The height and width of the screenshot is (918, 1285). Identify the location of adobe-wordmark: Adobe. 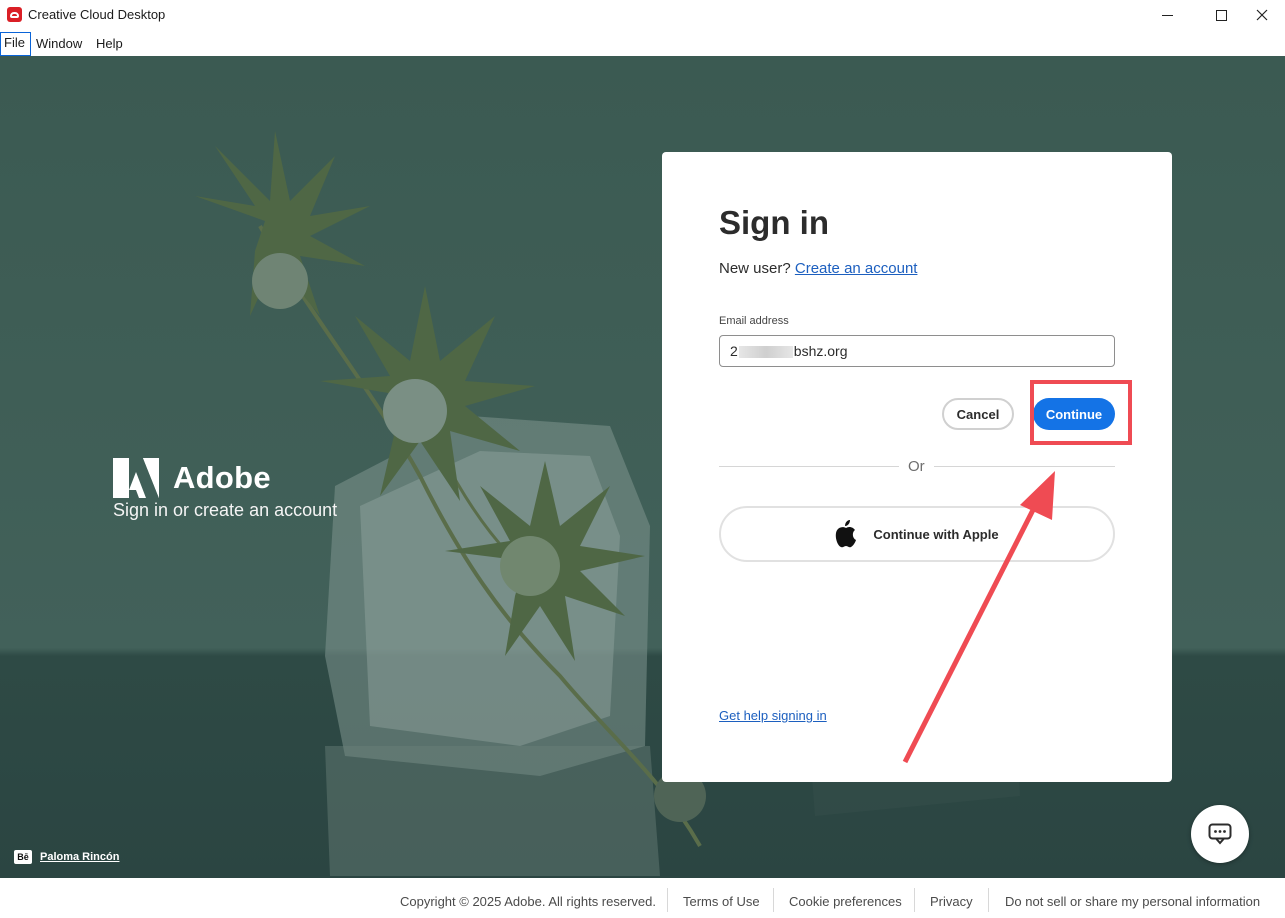
(222, 477).